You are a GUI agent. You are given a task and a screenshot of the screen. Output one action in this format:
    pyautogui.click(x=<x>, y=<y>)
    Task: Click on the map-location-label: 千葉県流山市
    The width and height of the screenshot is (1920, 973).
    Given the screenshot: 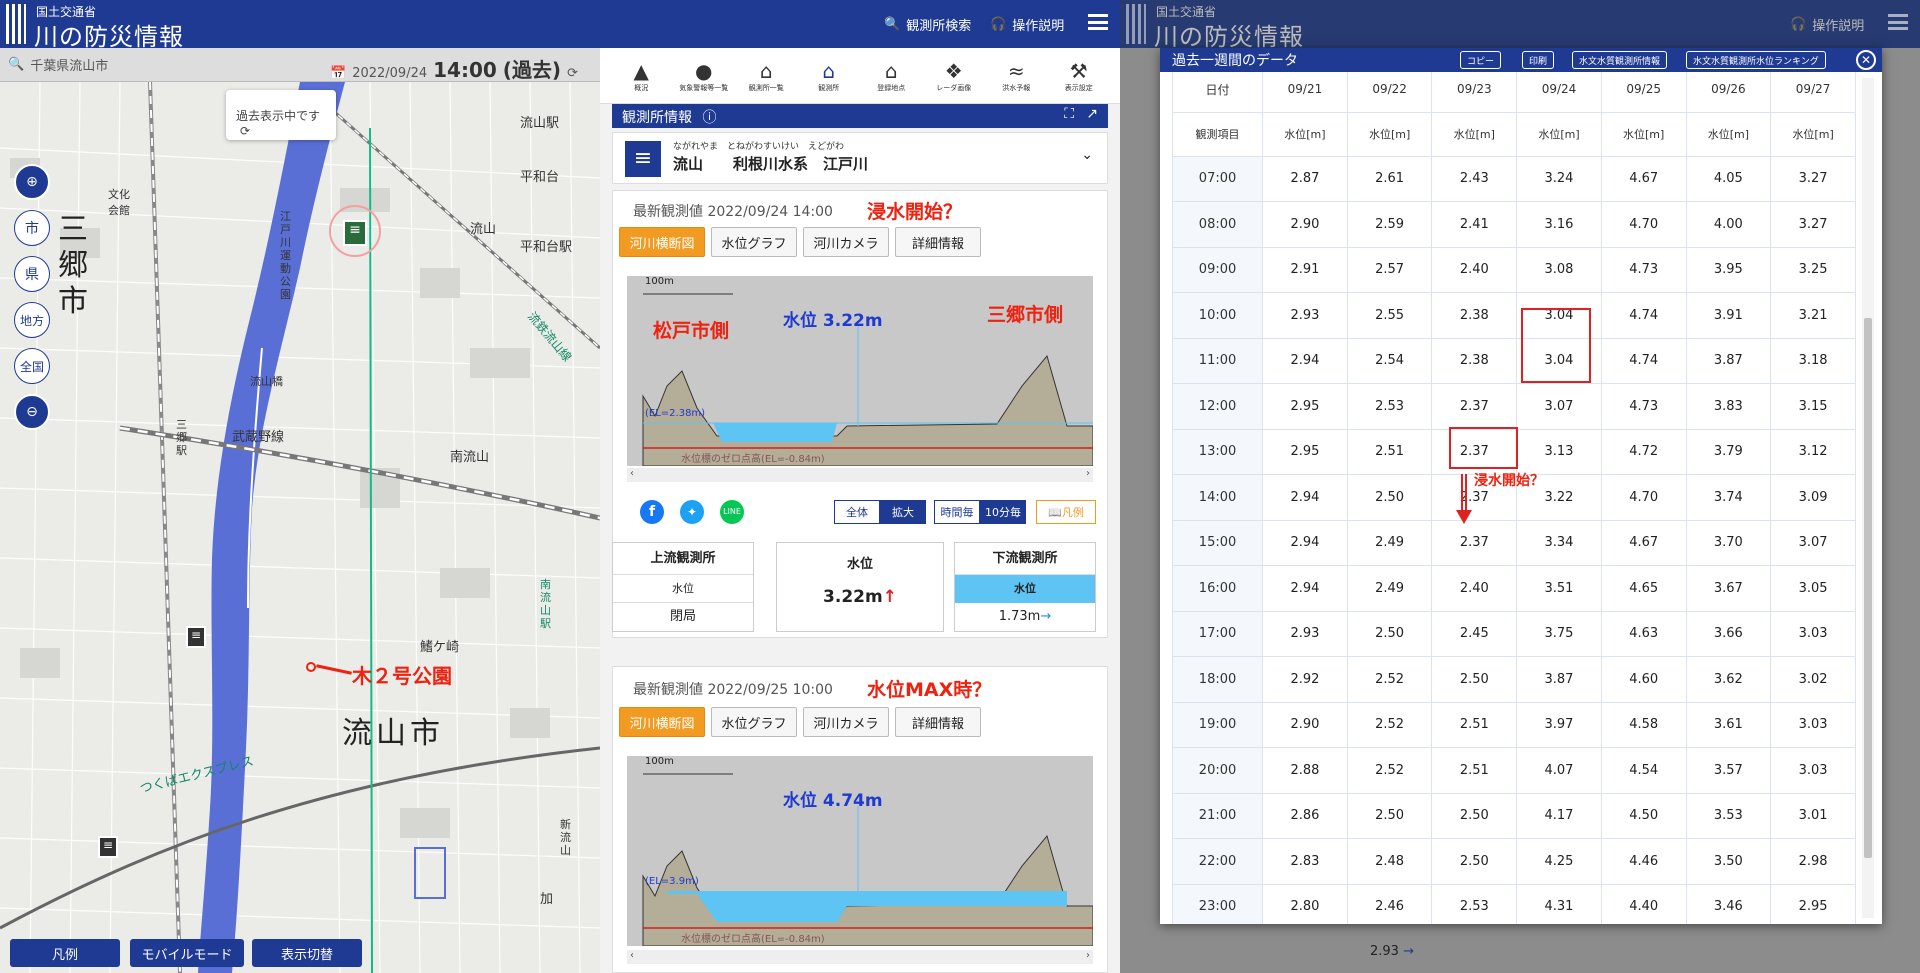 What is the action you would take?
    pyautogui.click(x=69, y=64)
    